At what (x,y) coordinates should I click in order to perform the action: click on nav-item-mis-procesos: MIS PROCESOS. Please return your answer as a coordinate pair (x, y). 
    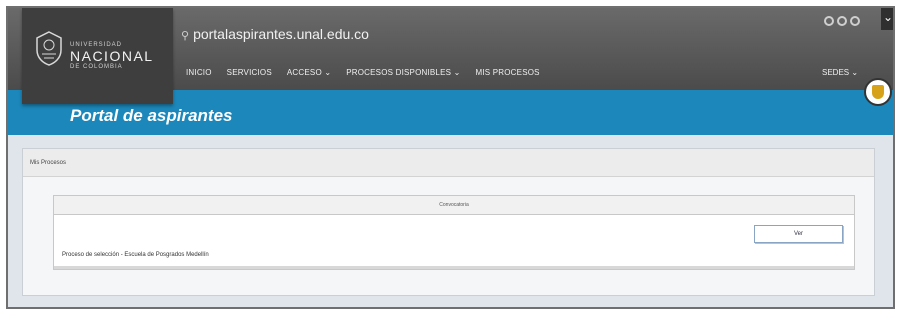
    Looking at the image, I should click on (508, 72).